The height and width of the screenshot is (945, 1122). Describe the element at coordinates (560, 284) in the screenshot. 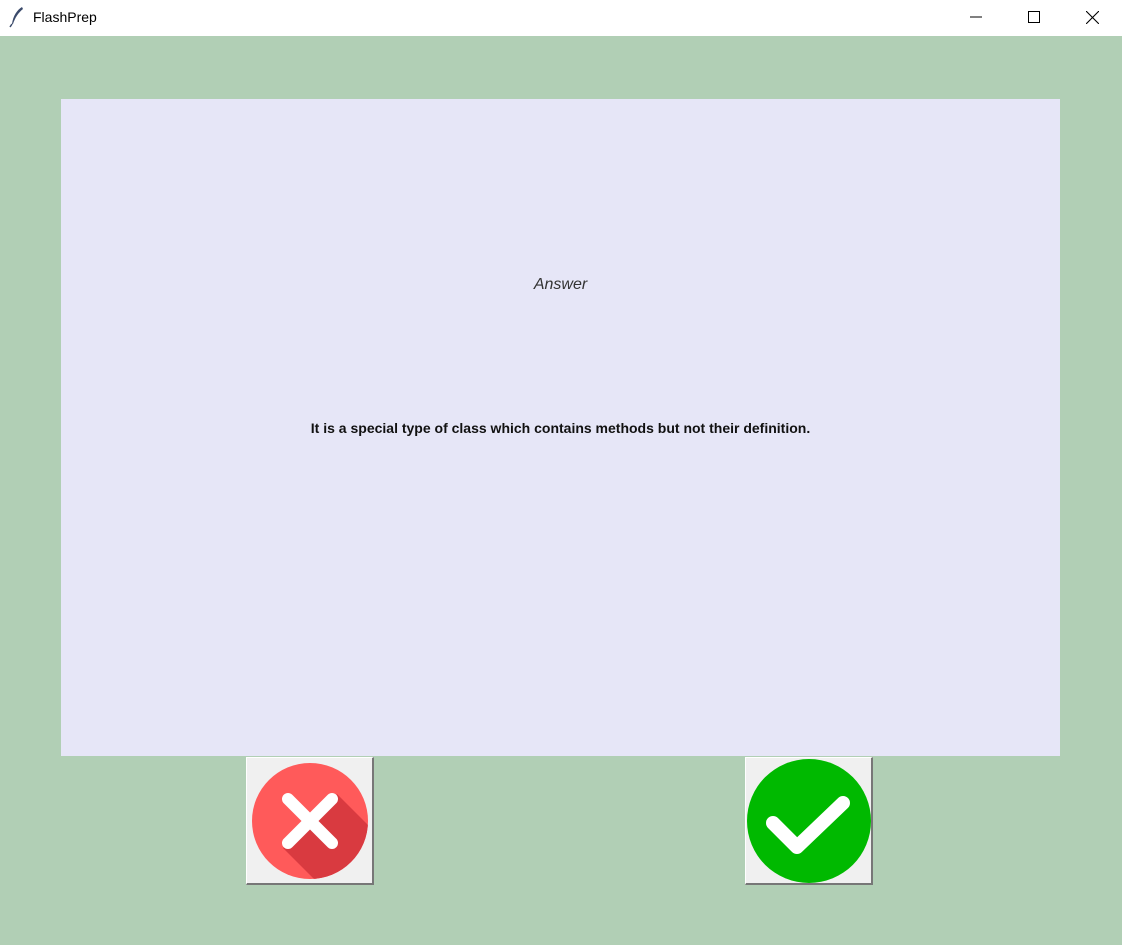

I see `card-side-label: Answer` at that location.